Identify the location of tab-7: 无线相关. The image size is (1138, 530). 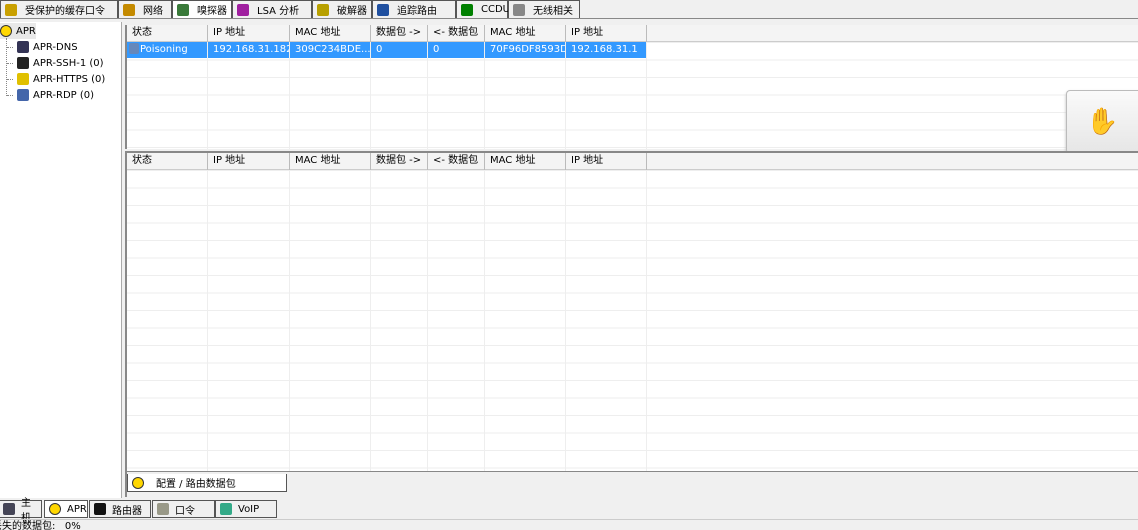
(544, 9).